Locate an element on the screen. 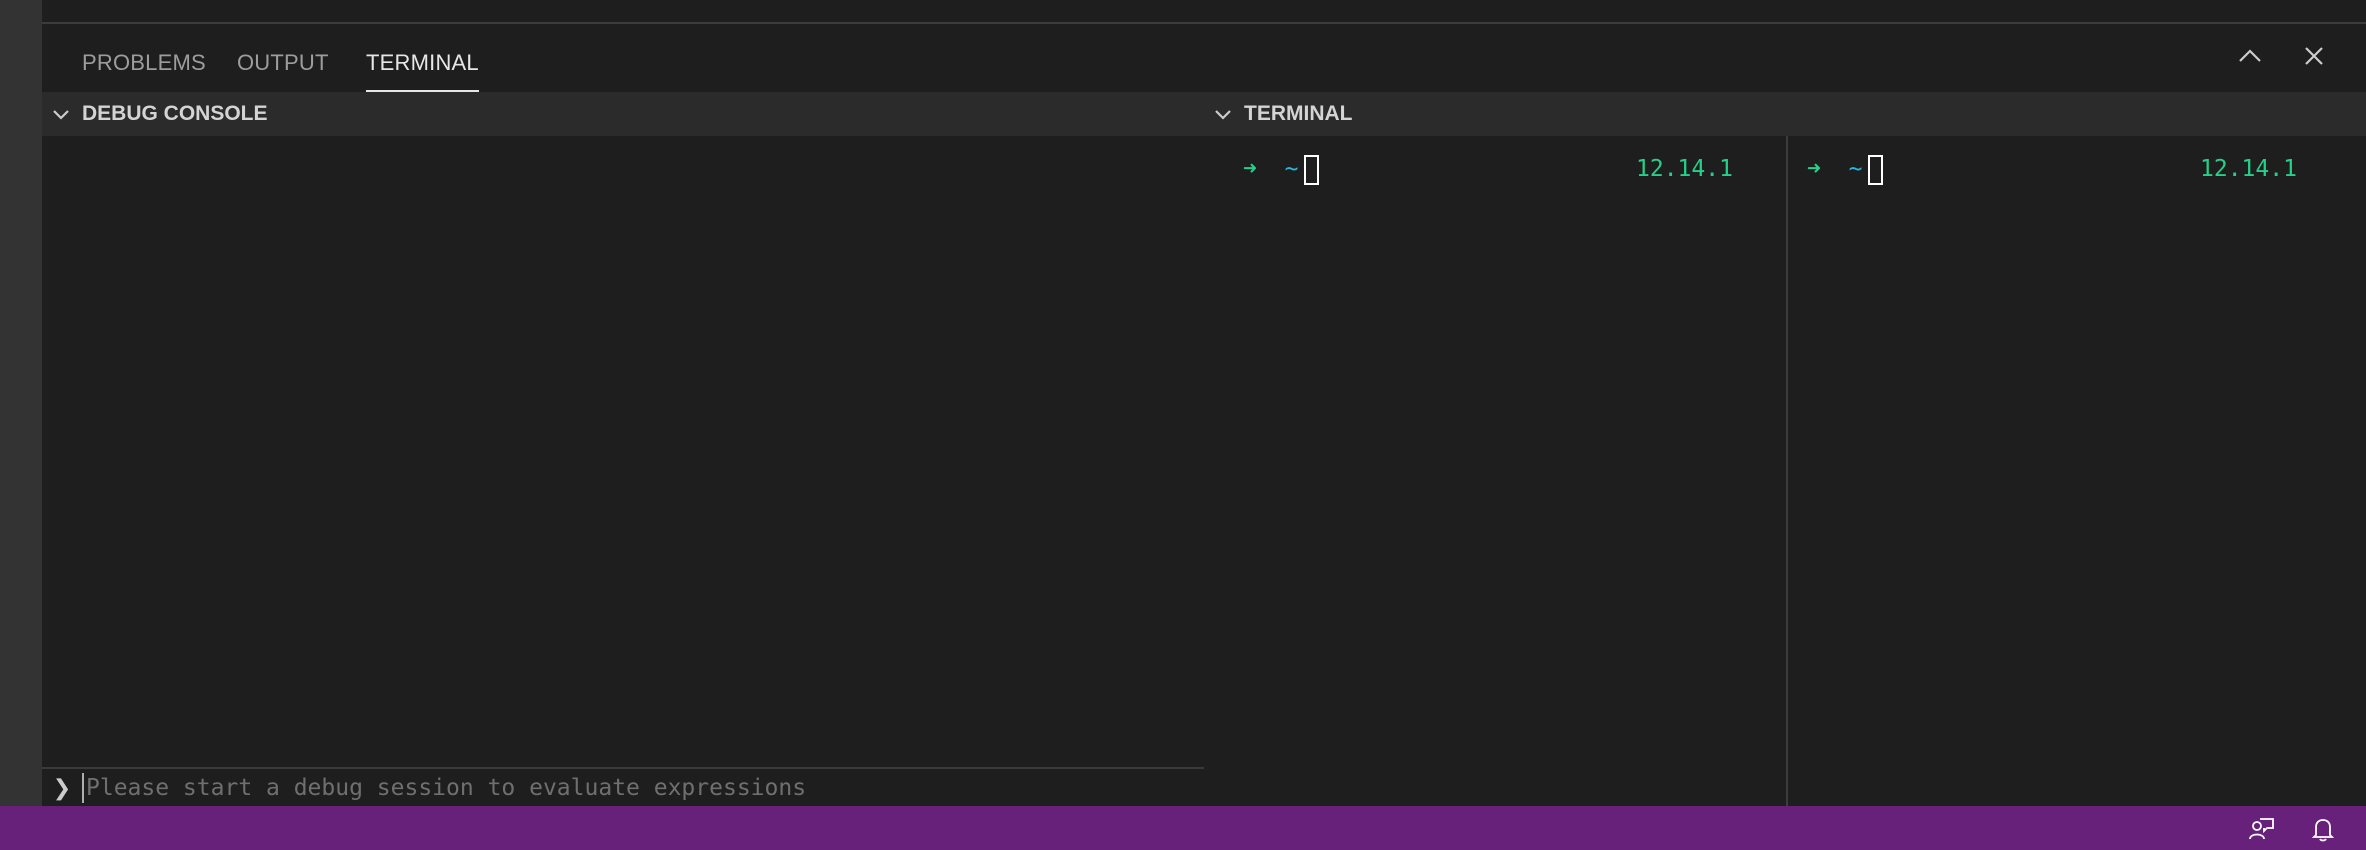 This screenshot has width=2366, height=850. tab-problems: PROBLEMS is located at coordinates (144, 63).